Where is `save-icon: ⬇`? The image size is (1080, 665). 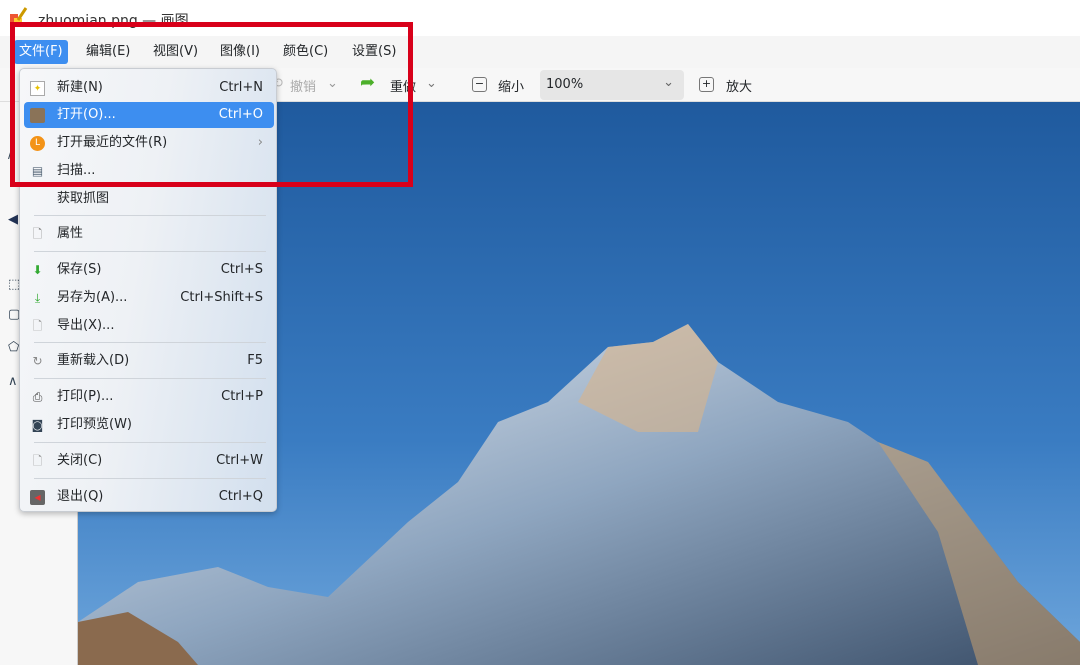
save-icon: ⬇ is located at coordinates (37, 270).